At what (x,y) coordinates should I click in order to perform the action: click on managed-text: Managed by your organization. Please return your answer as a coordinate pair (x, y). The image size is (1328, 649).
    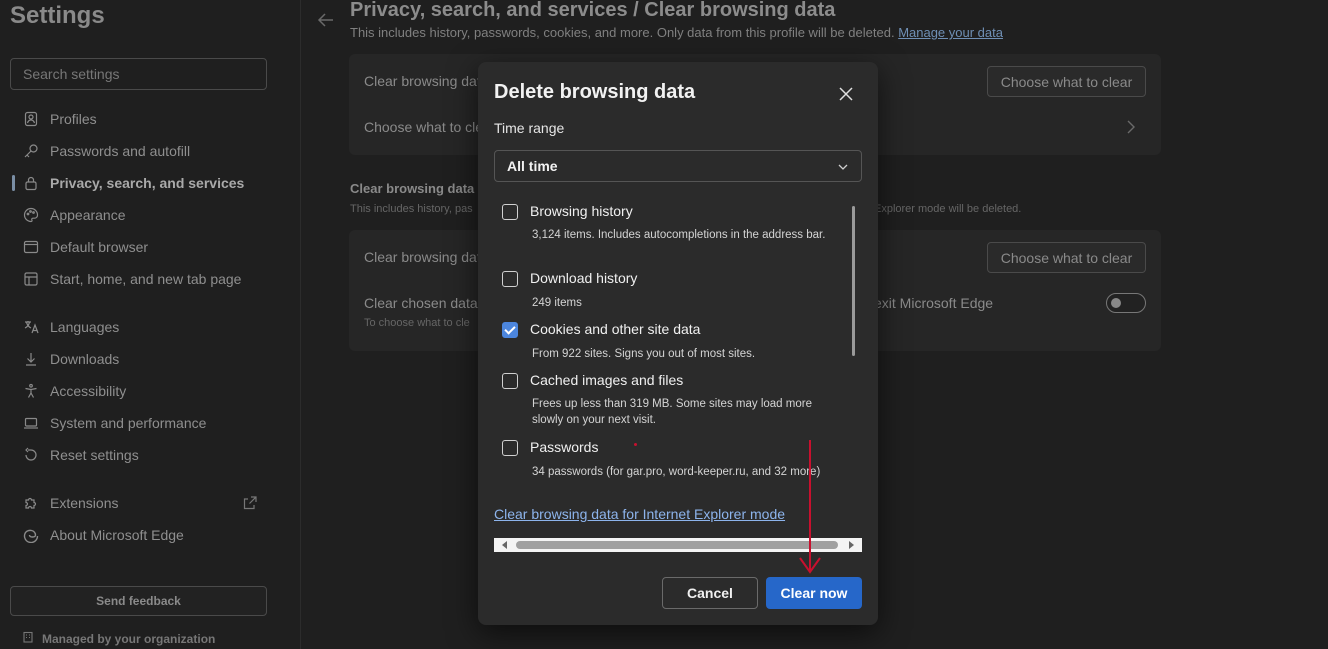
    Looking at the image, I should click on (129, 638).